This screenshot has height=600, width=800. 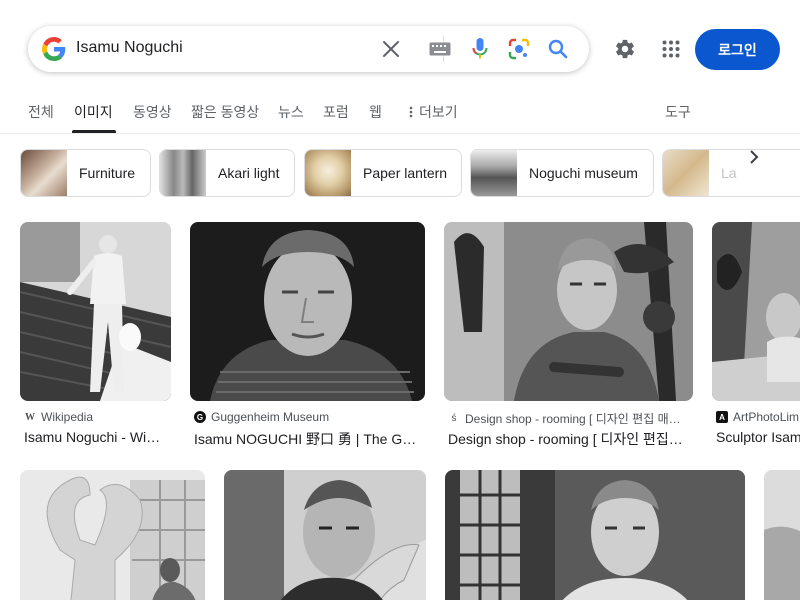 What do you see at coordinates (400, 116) in the screenshot?
I see `tab-bar: 전체 이미지 동영상 짧은 동영상 뉴스 포럼 웹 더보기 도구` at bounding box center [400, 116].